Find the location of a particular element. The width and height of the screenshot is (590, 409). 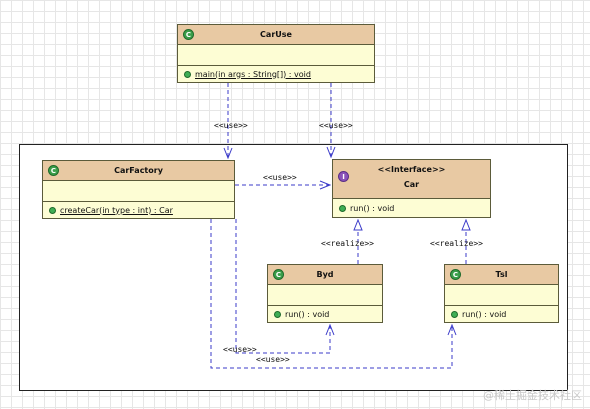

use-label-carfactory-tsl: <<use>> is located at coordinates (273, 359).